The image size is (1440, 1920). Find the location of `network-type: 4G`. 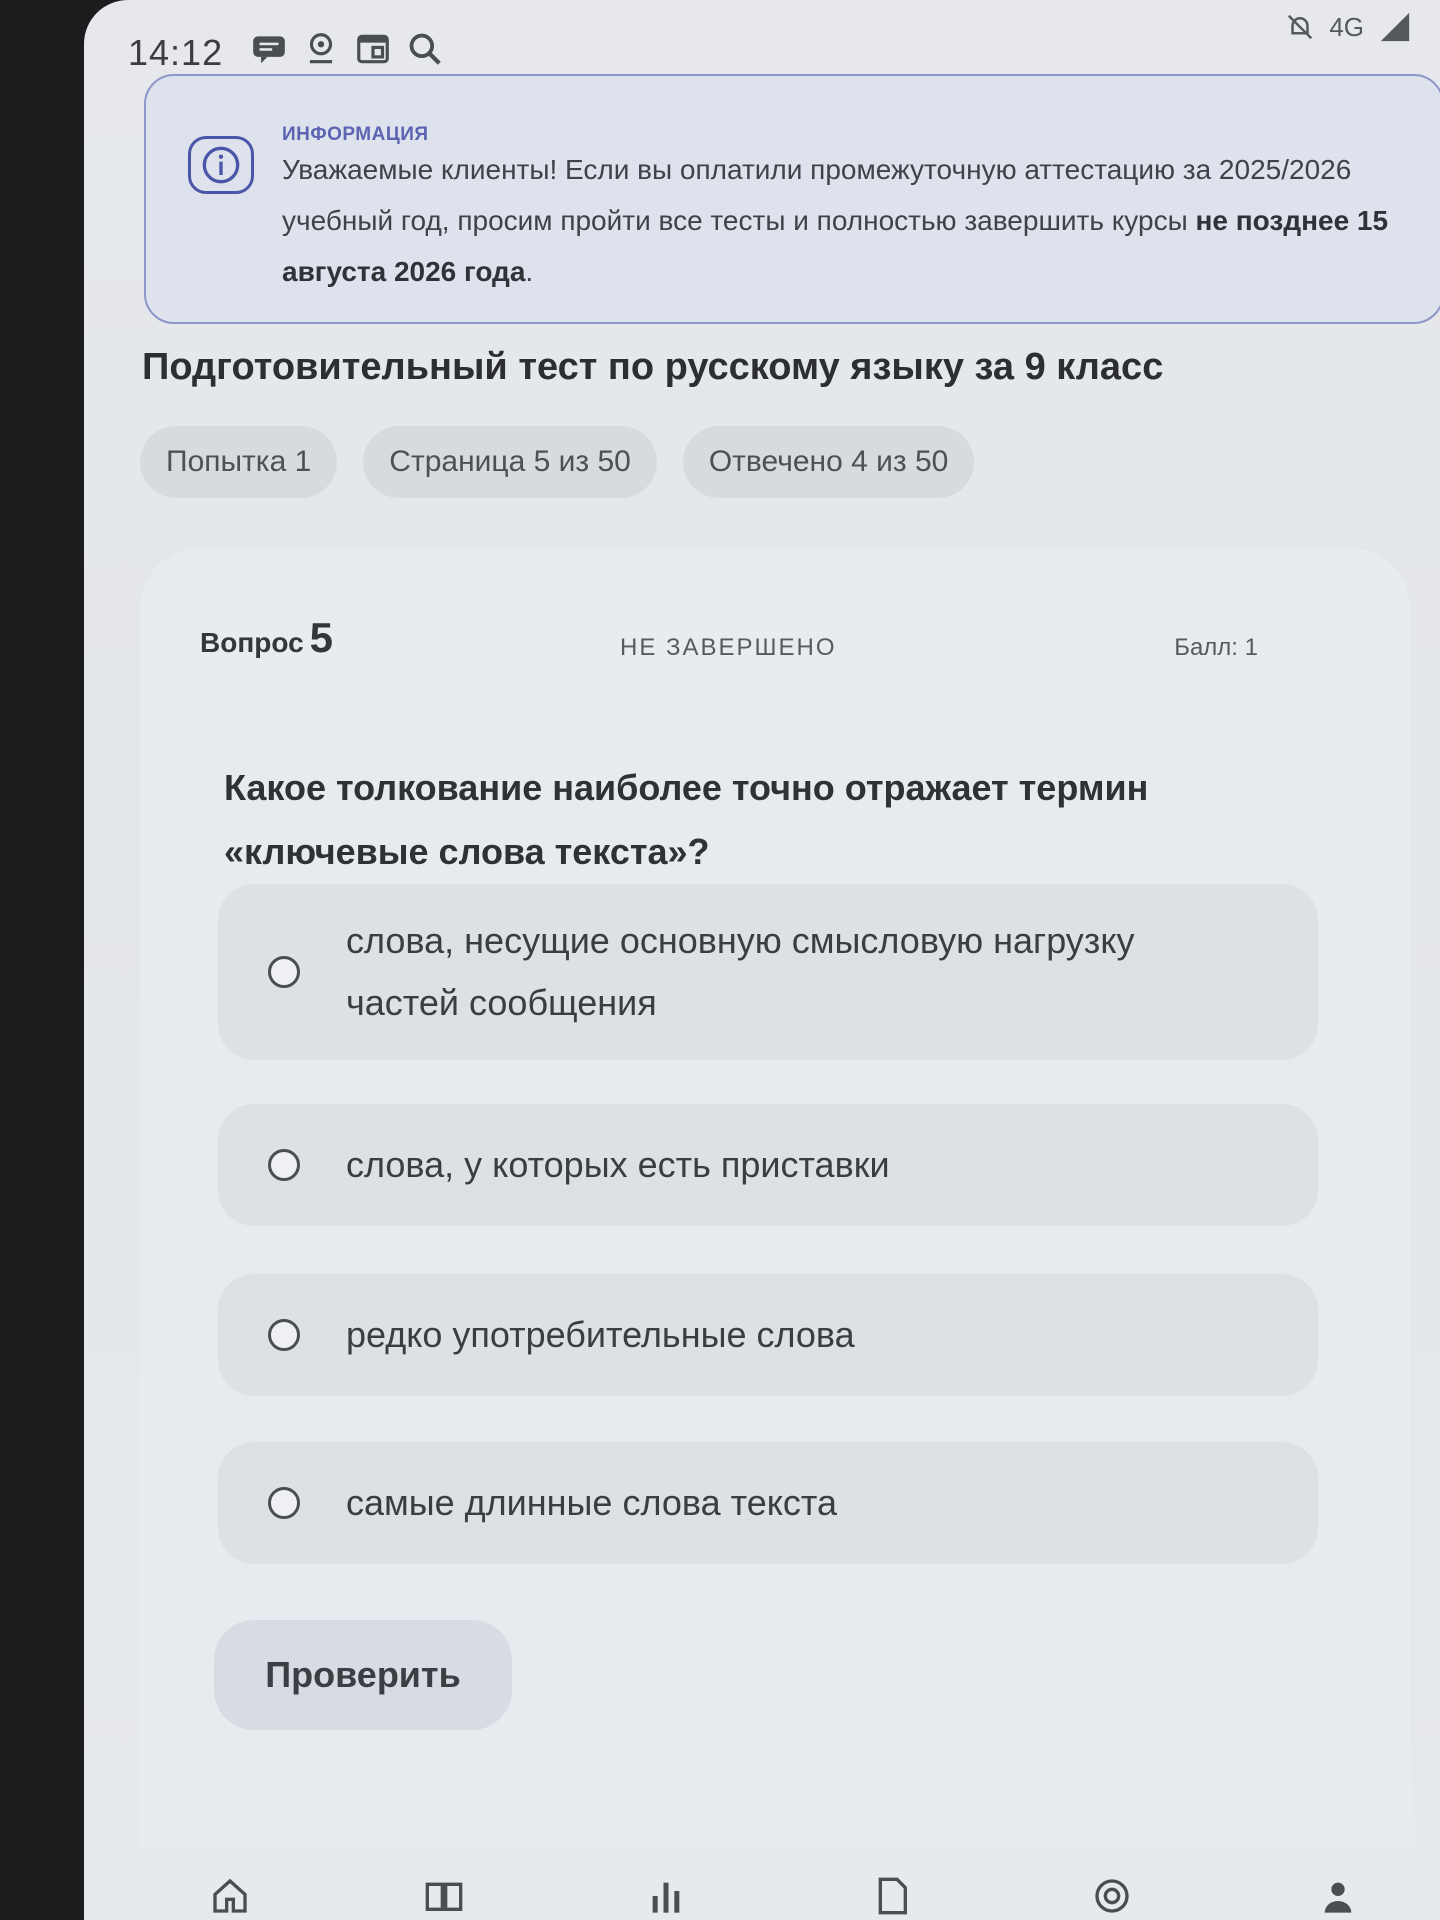

network-type: 4G is located at coordinates (1346, 26).